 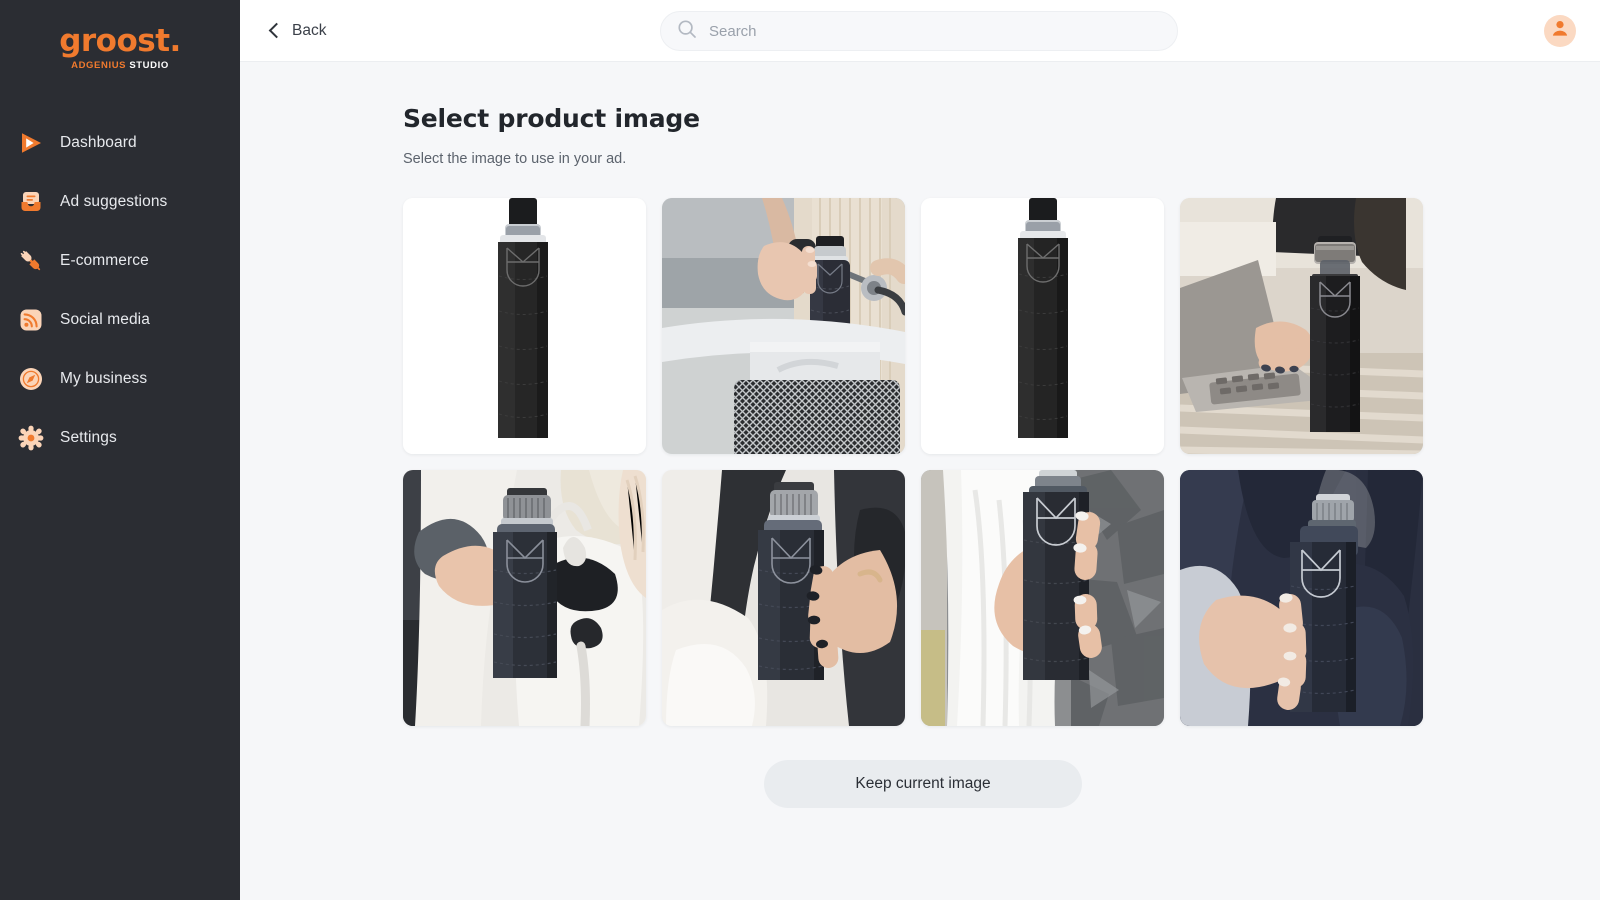 I want to click on chevron-left-icon, so click(x=276, y=30).